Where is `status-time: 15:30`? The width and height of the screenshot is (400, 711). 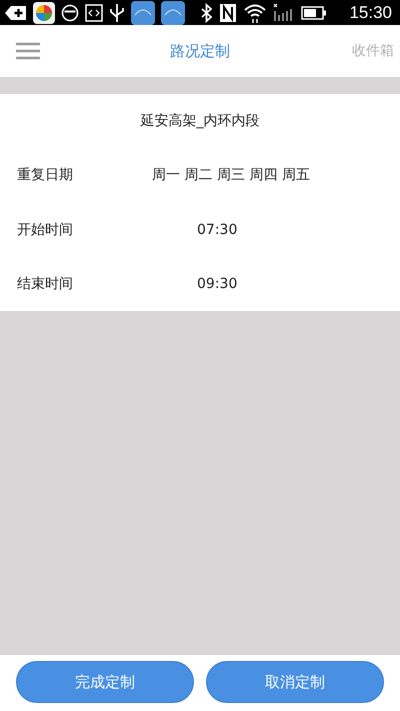
status-time: 15:30 is located at coordinates (370, 12).